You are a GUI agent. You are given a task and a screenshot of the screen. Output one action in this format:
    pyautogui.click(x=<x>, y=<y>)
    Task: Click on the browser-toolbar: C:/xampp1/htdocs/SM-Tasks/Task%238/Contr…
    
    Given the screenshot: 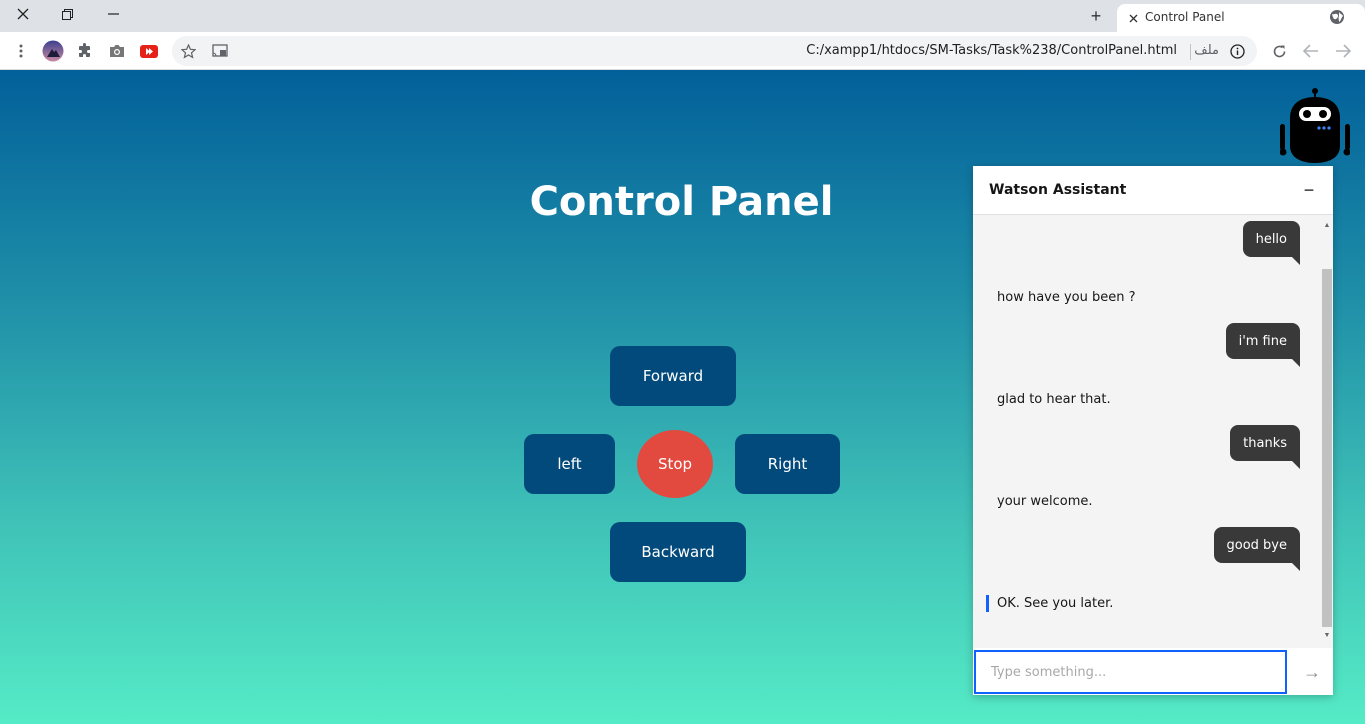 What is the action you would take?
    pyautogui.click(x=682, y=51)
    